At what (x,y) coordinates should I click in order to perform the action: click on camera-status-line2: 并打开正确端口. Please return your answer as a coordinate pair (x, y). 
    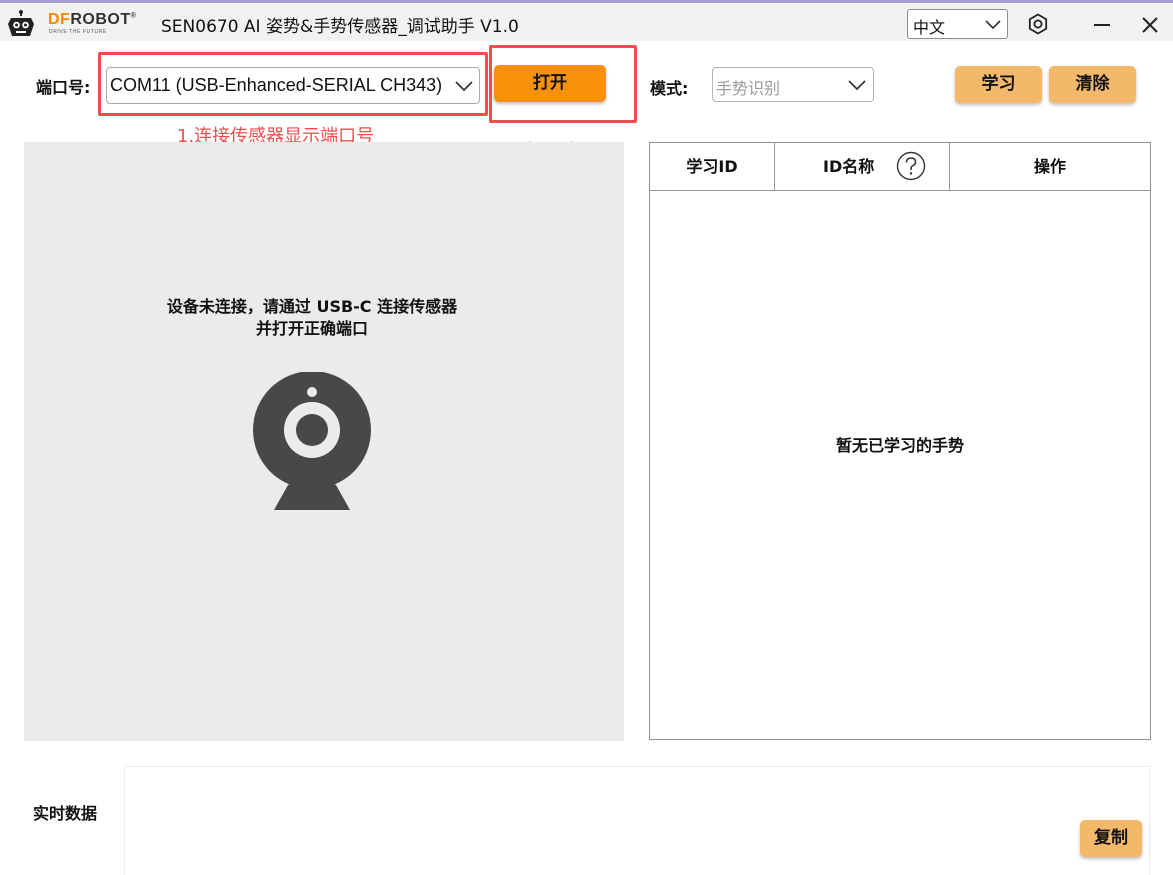
    Looking at the image, I should click on (311, 328).